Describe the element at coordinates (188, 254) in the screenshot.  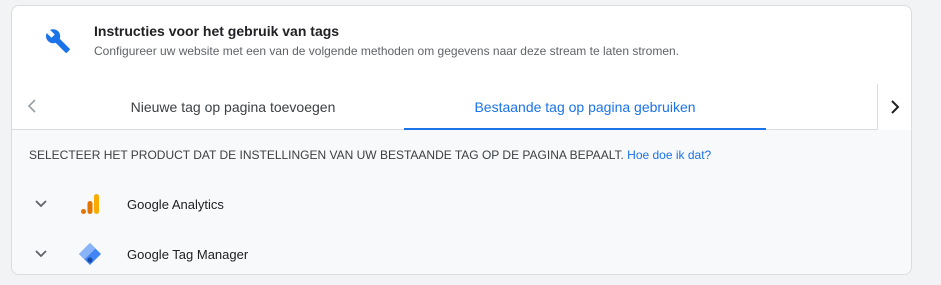
I see `product-label: Google Tag Manager` at that location.